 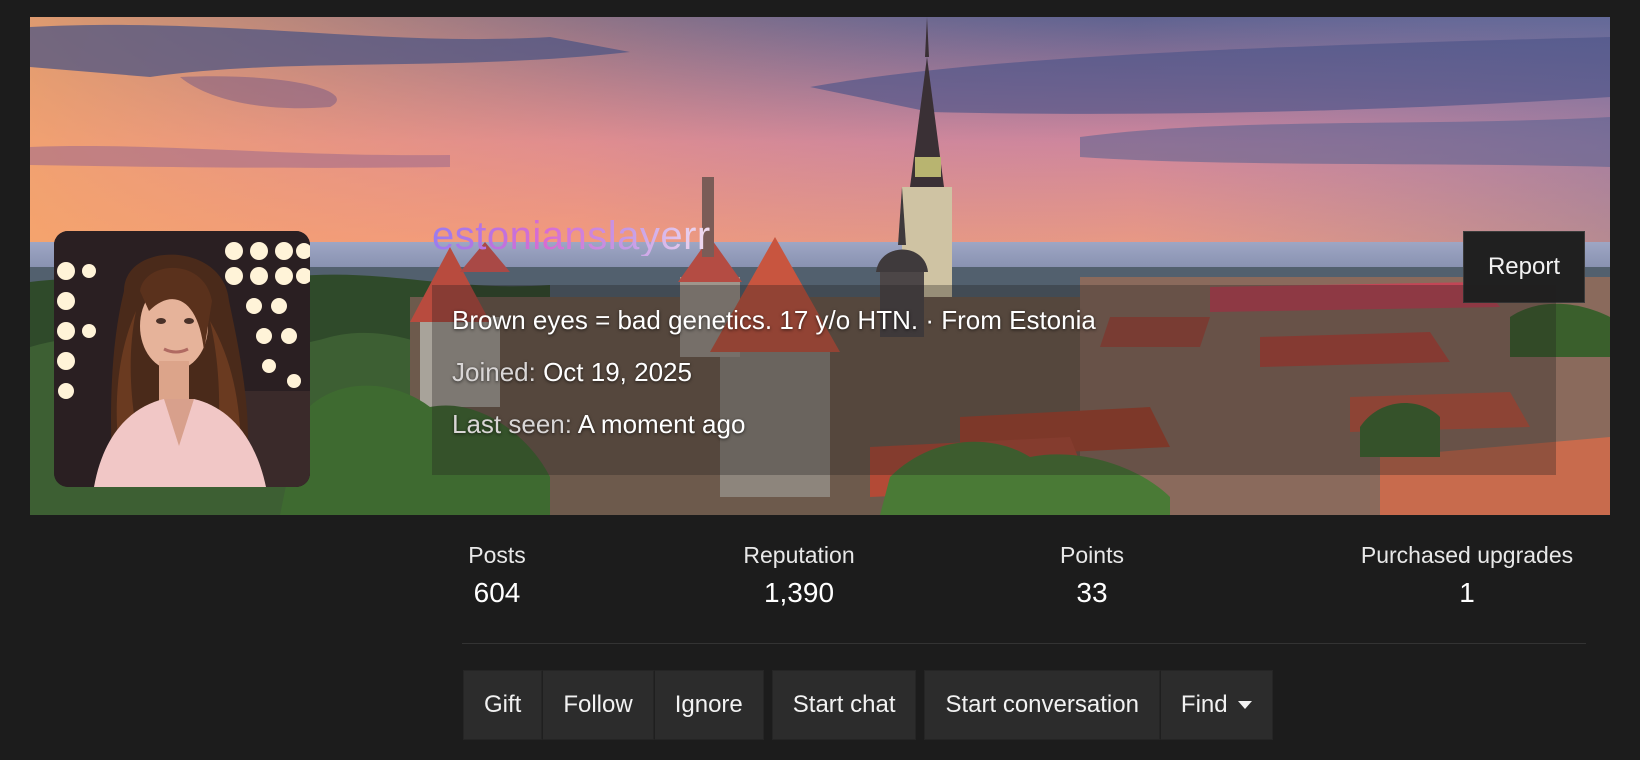 I want to click on start-conversation-button: Start conversation, so click(x=1042, y=705).